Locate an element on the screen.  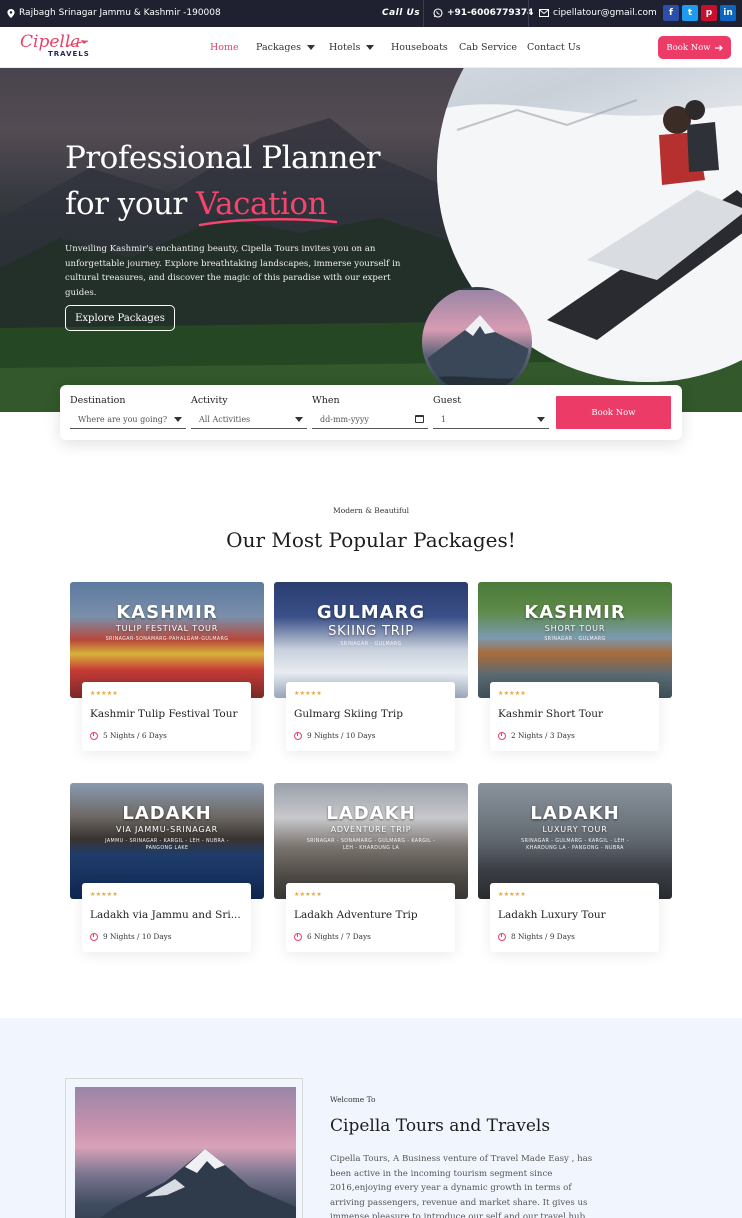
search-book-now-button: Book Now is located at coordinates (613, 412).